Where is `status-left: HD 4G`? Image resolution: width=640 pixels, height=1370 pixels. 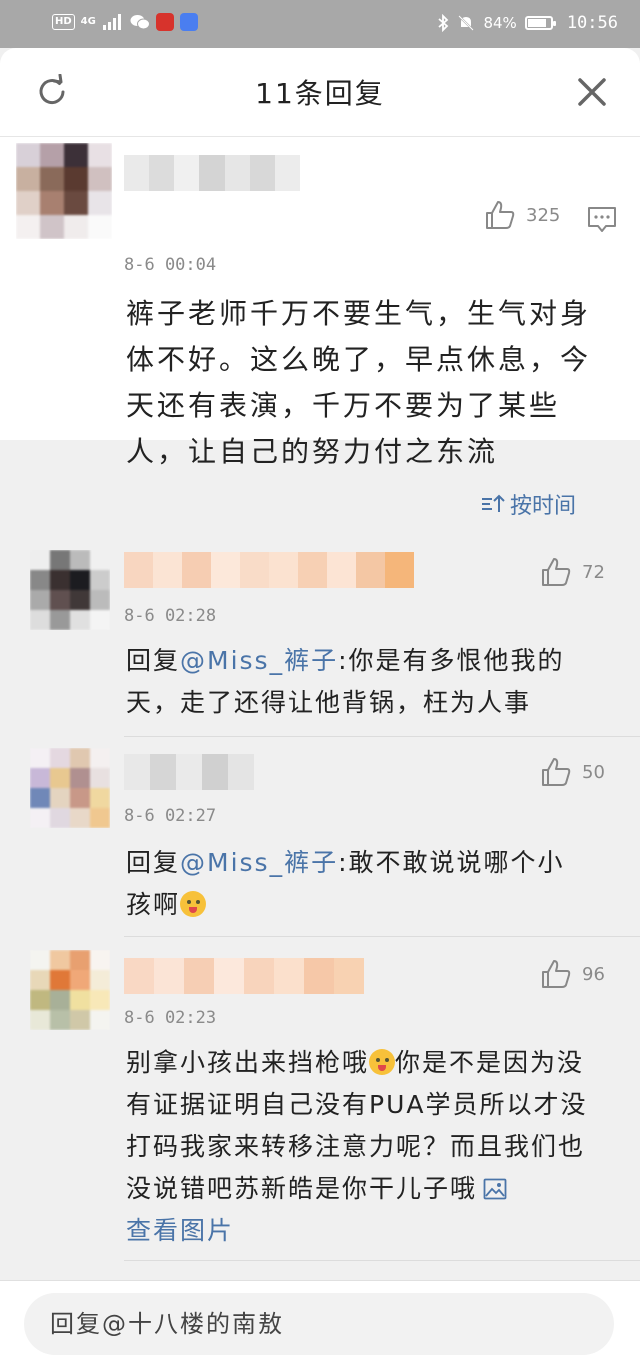
status-left: HD 4G is located at coordinates (125, 22).